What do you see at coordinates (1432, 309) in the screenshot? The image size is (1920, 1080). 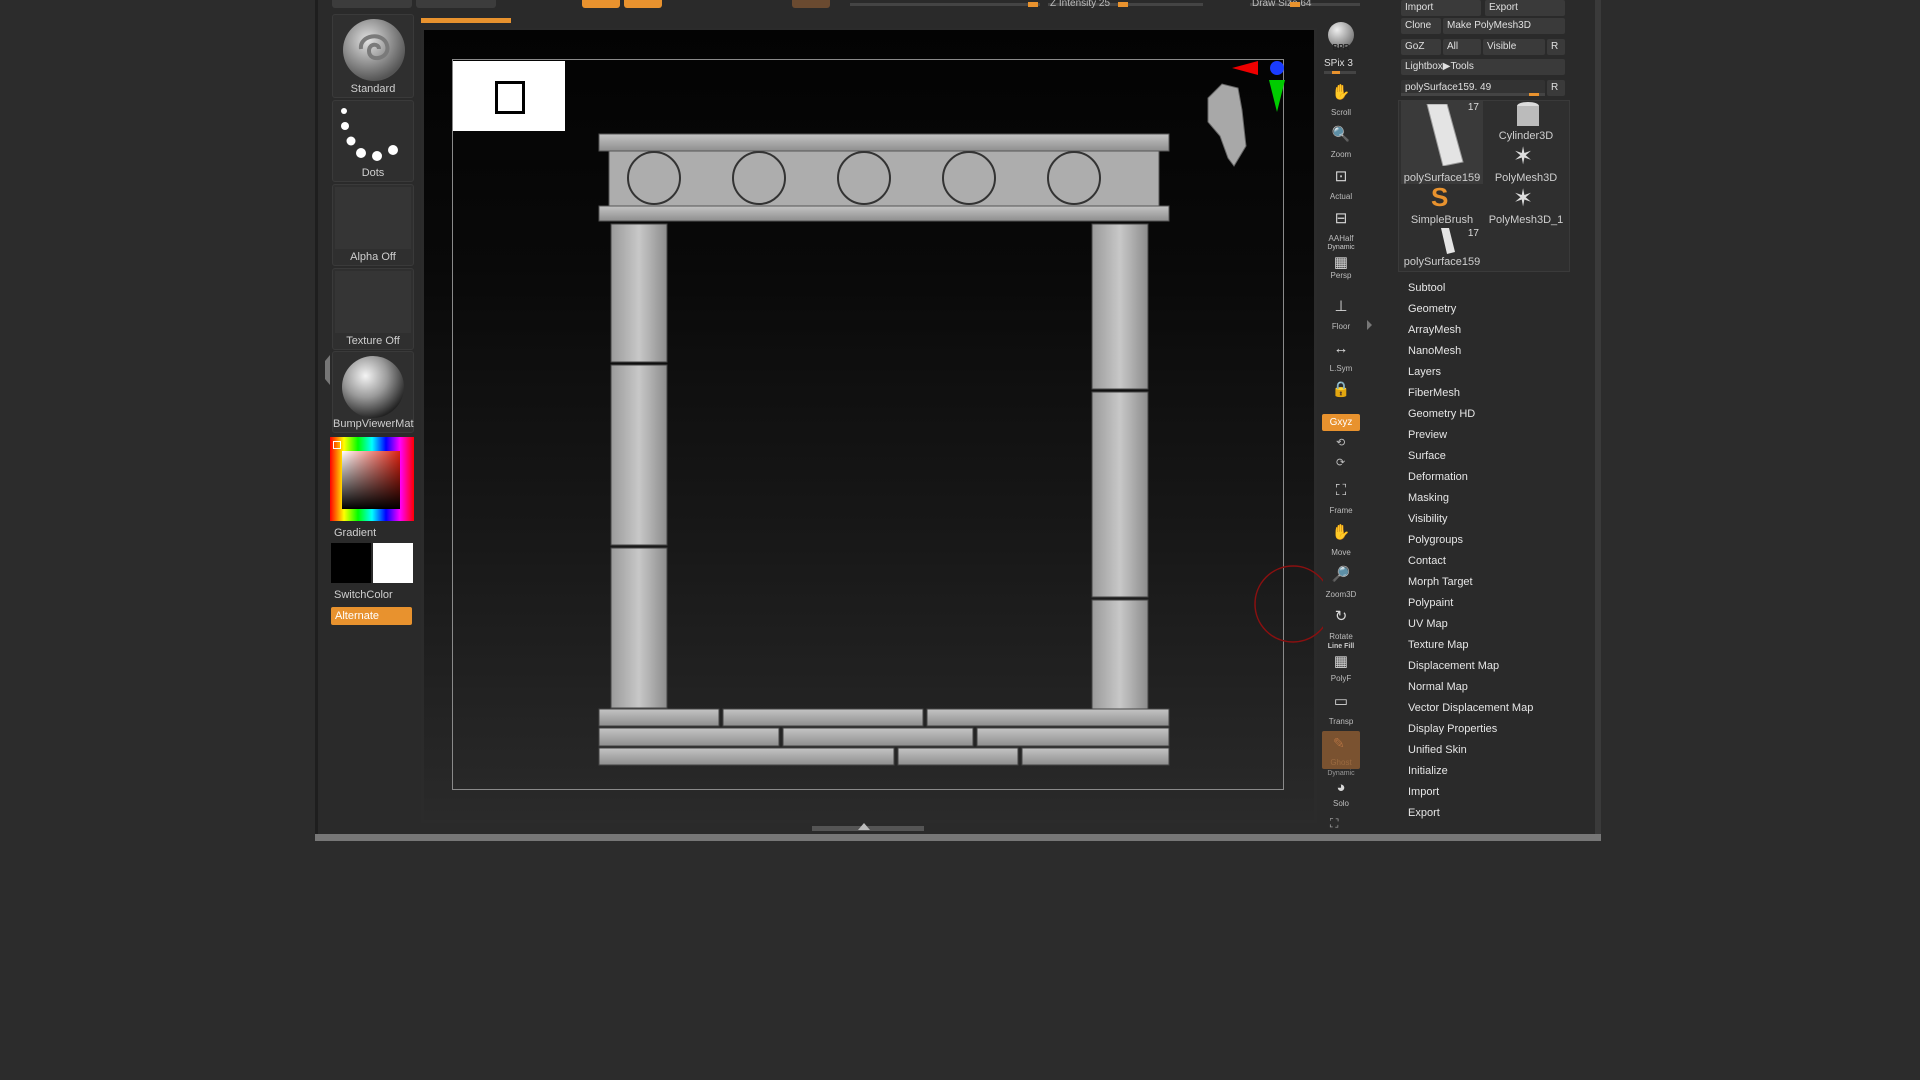 I see `menu-geometry: Geometry` at bounding box center [1432, 309].